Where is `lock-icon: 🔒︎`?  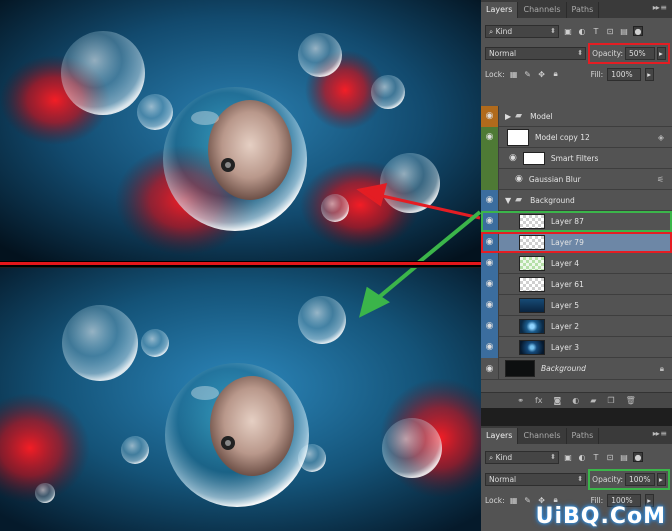 lock-icon: 🔒︎ is located at coordinates (661, 368).